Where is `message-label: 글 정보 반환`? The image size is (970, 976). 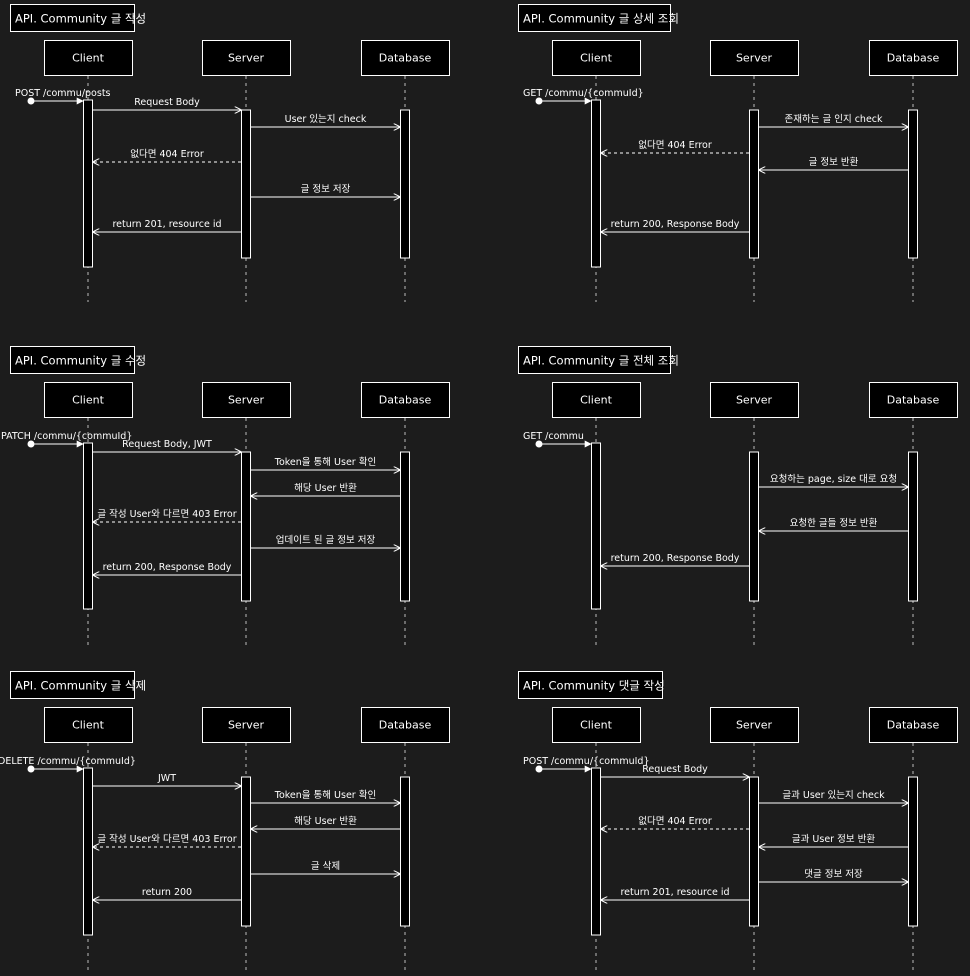
message-label: 글 정보 반환 is located at coordinates (834, 162).